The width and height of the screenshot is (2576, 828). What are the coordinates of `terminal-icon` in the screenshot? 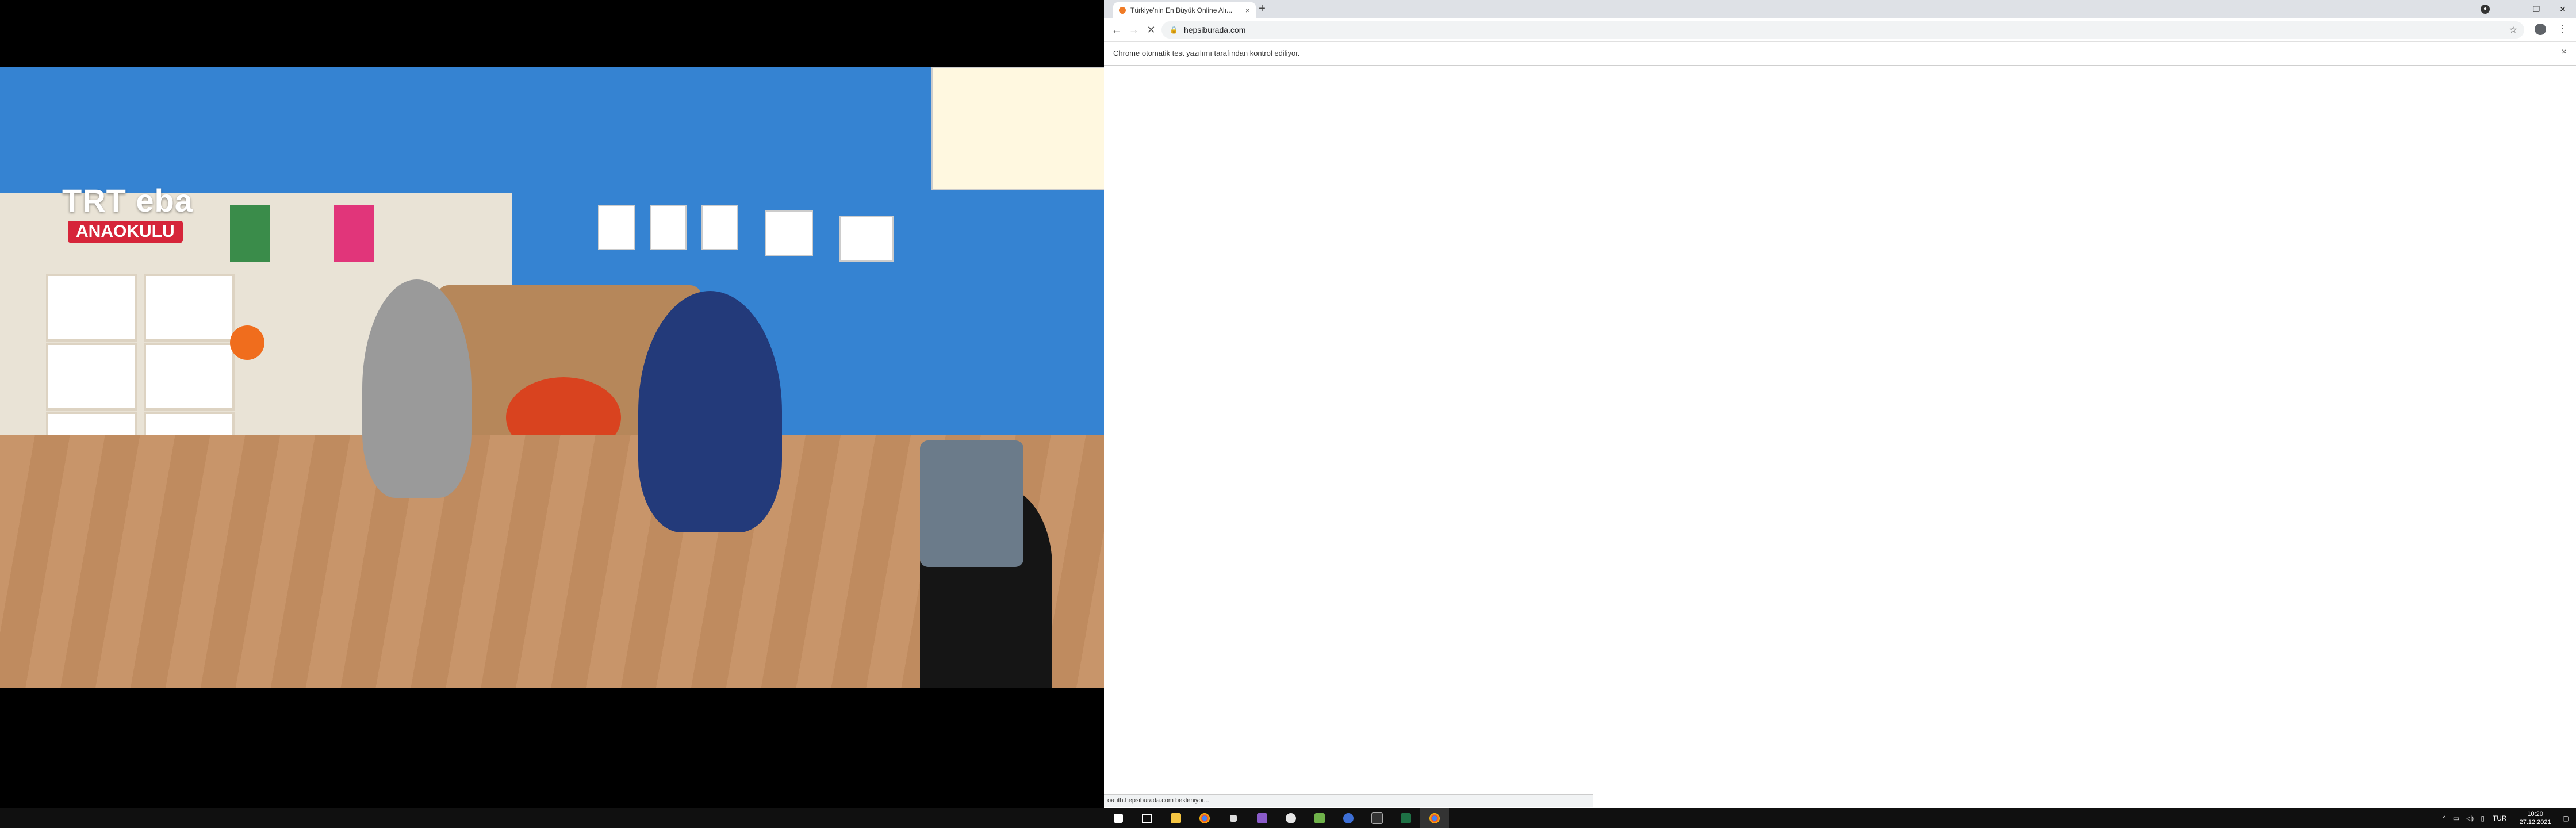 It's located at (1377, 818).